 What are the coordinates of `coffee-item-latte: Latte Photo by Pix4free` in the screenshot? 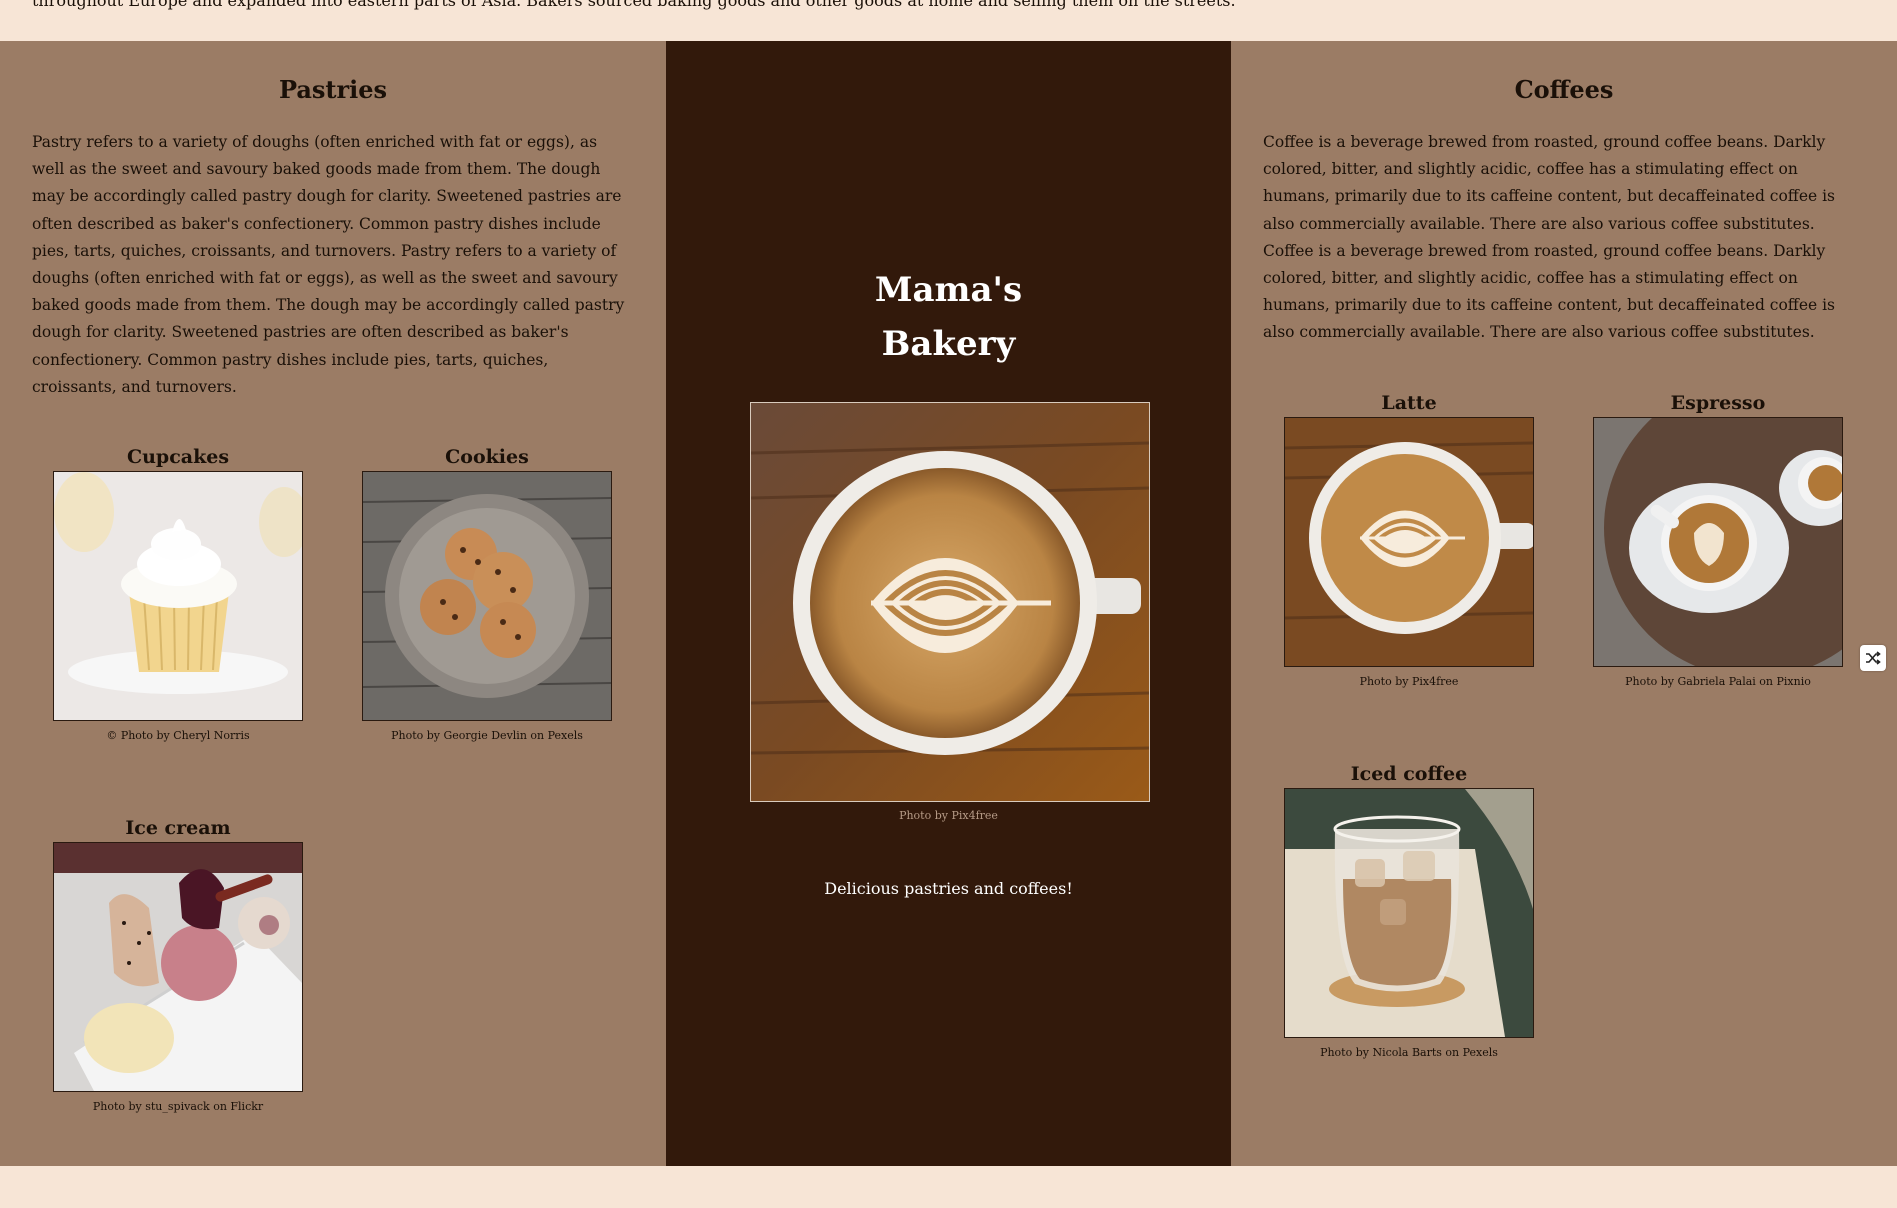 It's located at (1409, 538).